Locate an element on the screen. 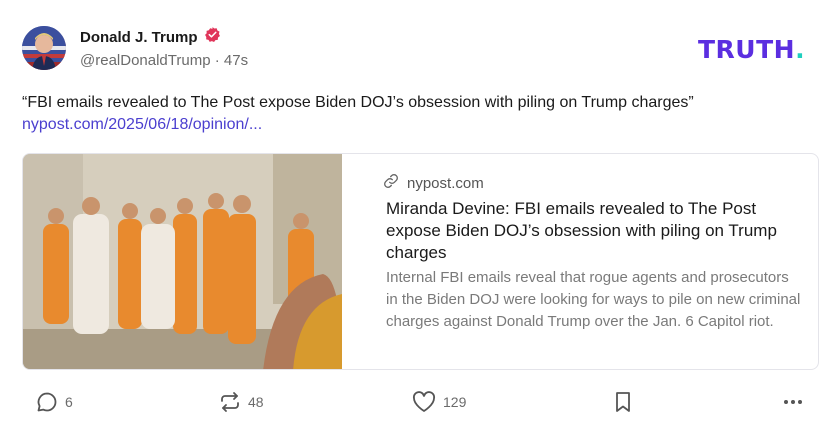  author-name-row: Donald J. Trump is located at coordinates (150, 37).